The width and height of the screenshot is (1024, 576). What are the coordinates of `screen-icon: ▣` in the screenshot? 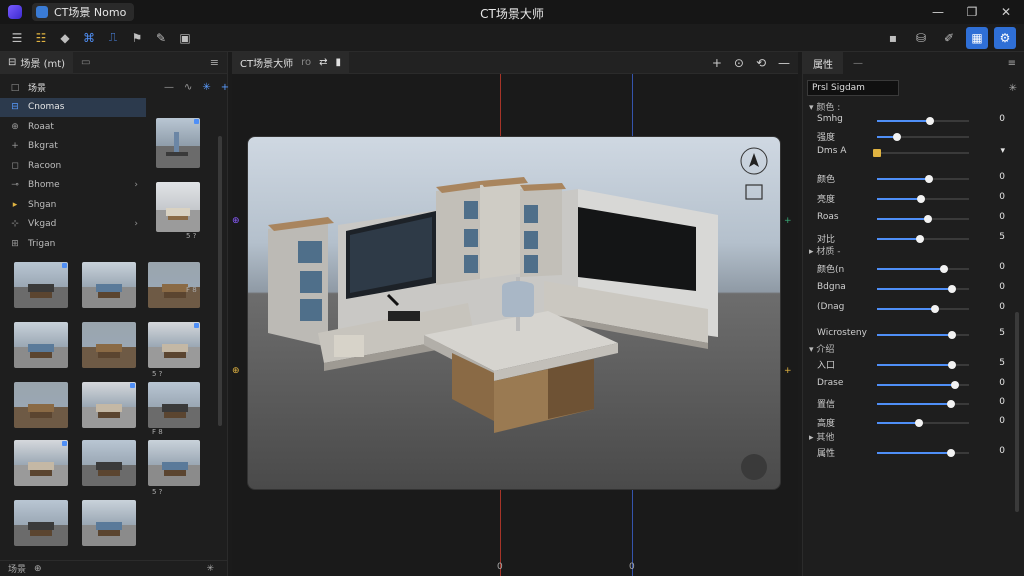 It's located at (185, 38).